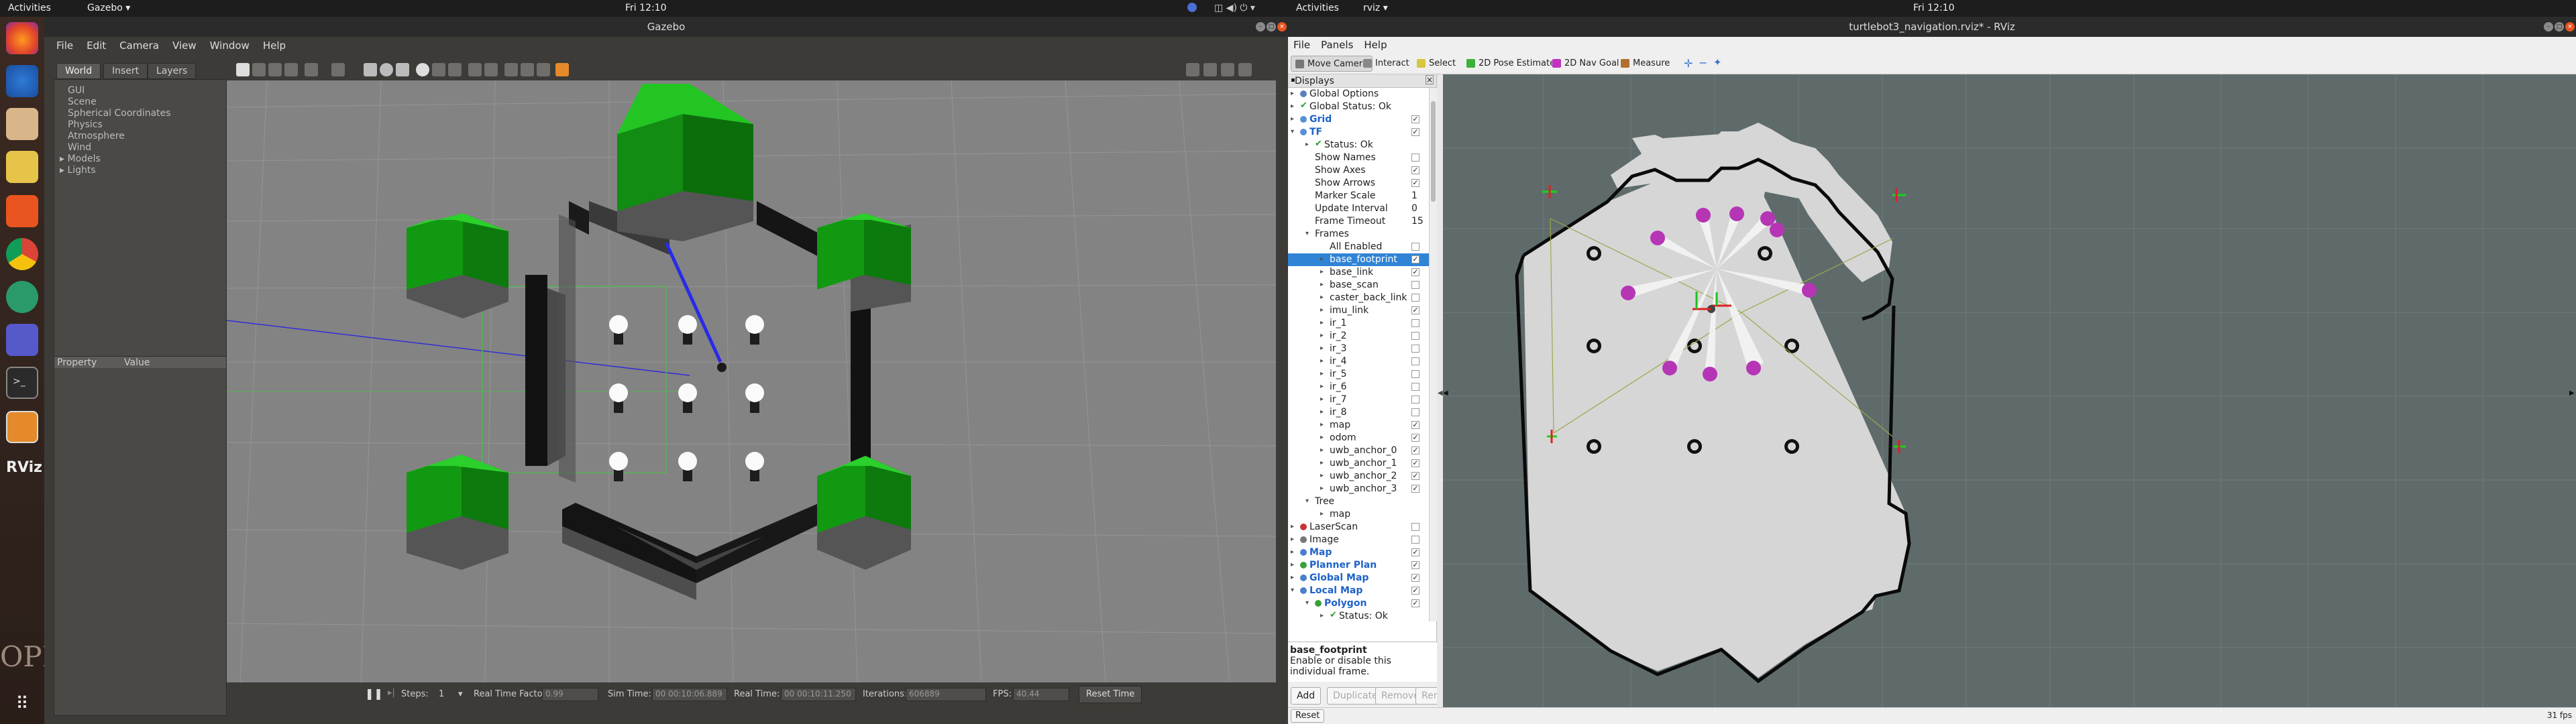 This screenshot has height=724, width=2576. Describe the element at coordinates (1417, 221) in the screenshot. I see `property-value: 15` at that location.